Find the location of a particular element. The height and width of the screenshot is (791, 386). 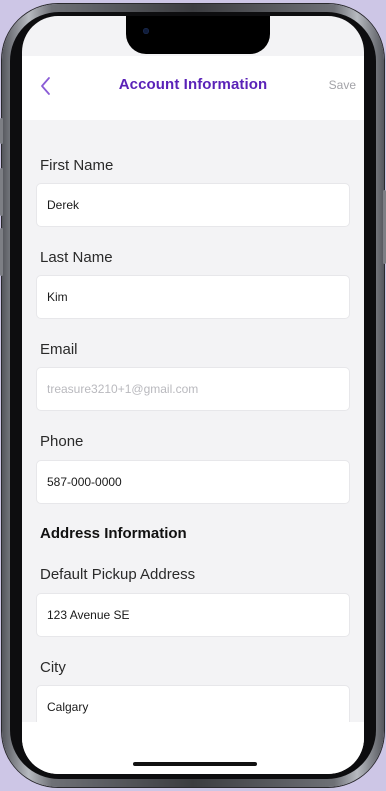

back-button is located at coordinates (46, 86).